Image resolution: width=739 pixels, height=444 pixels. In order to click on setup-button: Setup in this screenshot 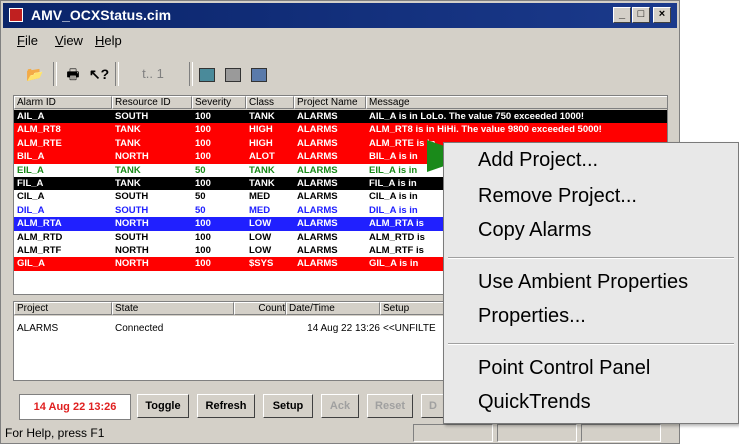, I will do `click(288, 406)`.